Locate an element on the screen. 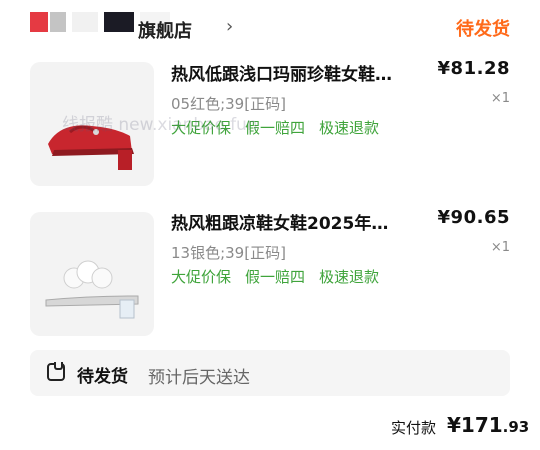  service-tags: 大促价保 假一赔四 极速退款 is located at coordinates (275, 276).